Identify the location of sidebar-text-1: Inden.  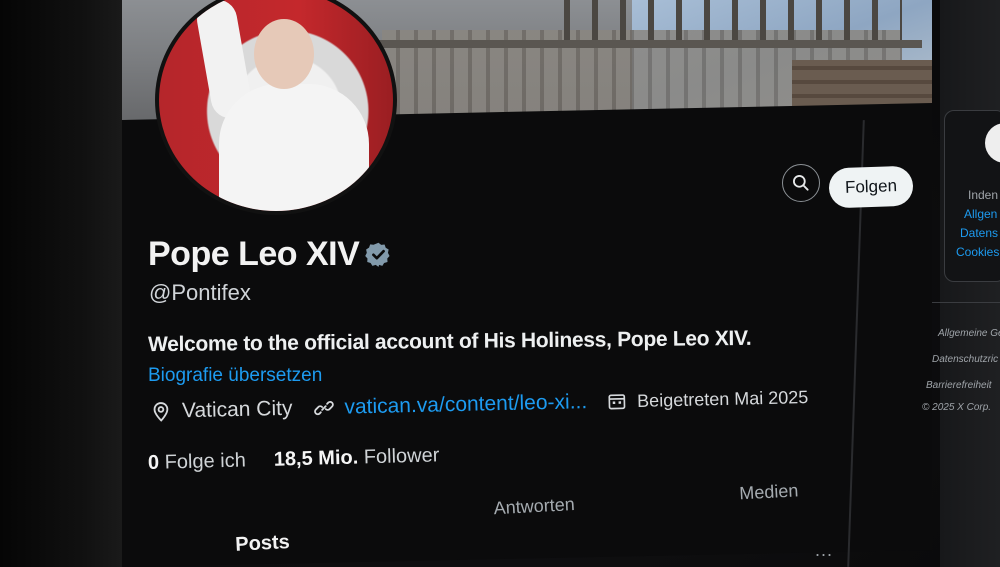
(983, 195).